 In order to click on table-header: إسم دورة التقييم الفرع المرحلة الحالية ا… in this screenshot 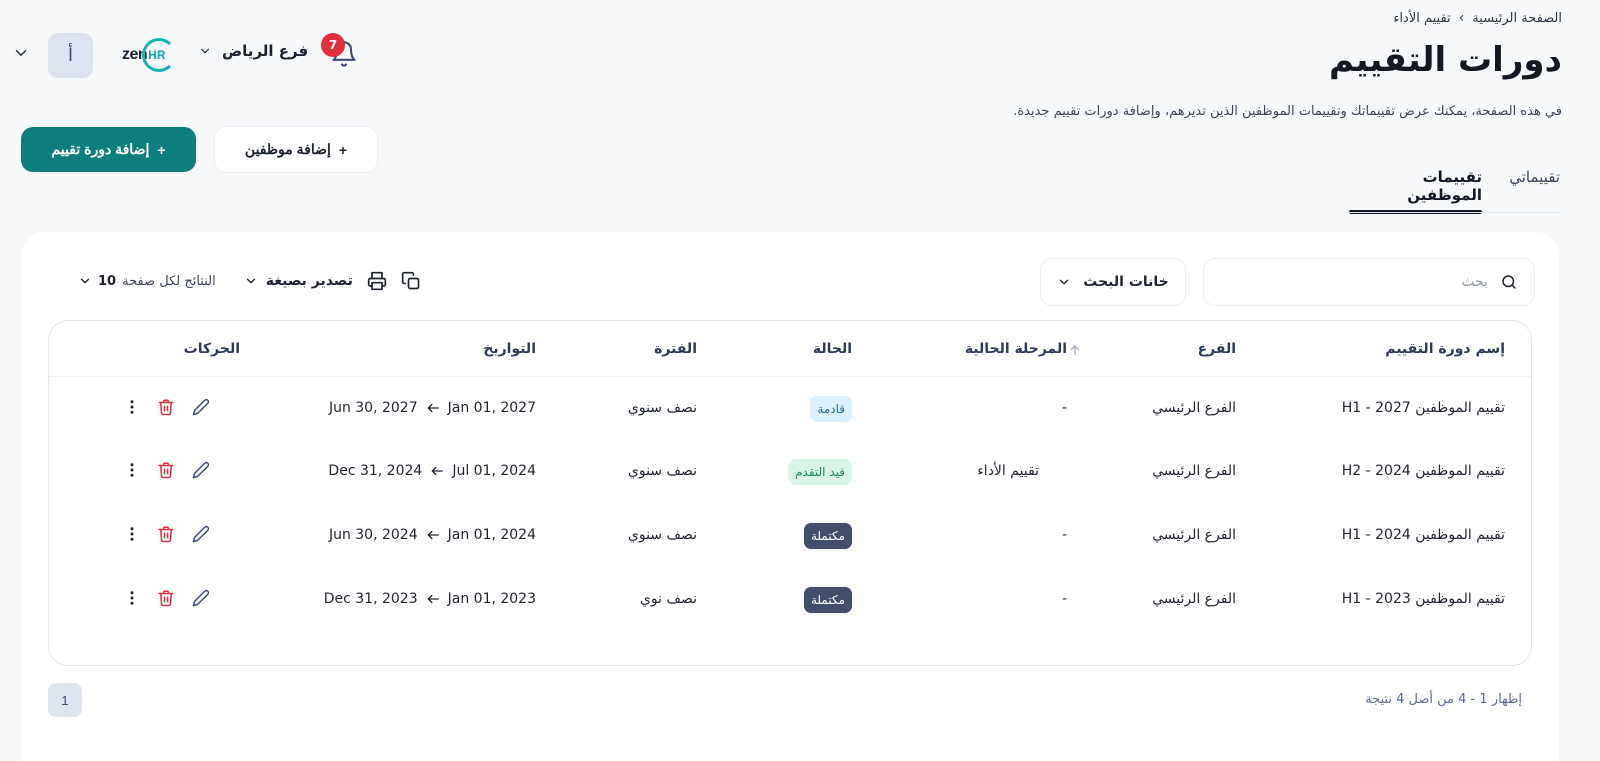, I will do `click(790, 349)`.